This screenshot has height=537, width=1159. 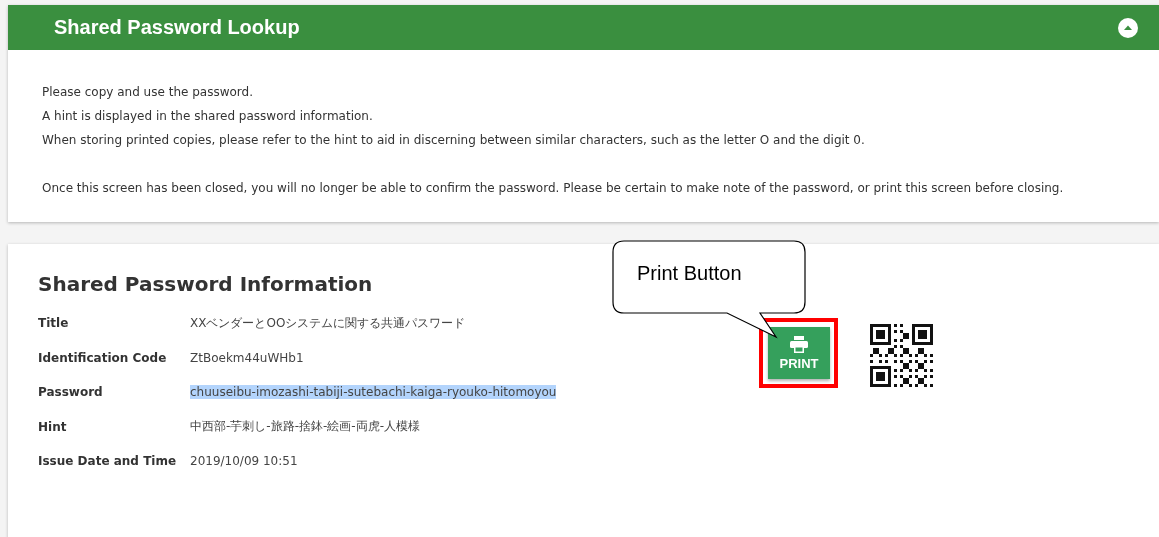 I want to click on field-label: Identification Code, so click(x=103, y=357).